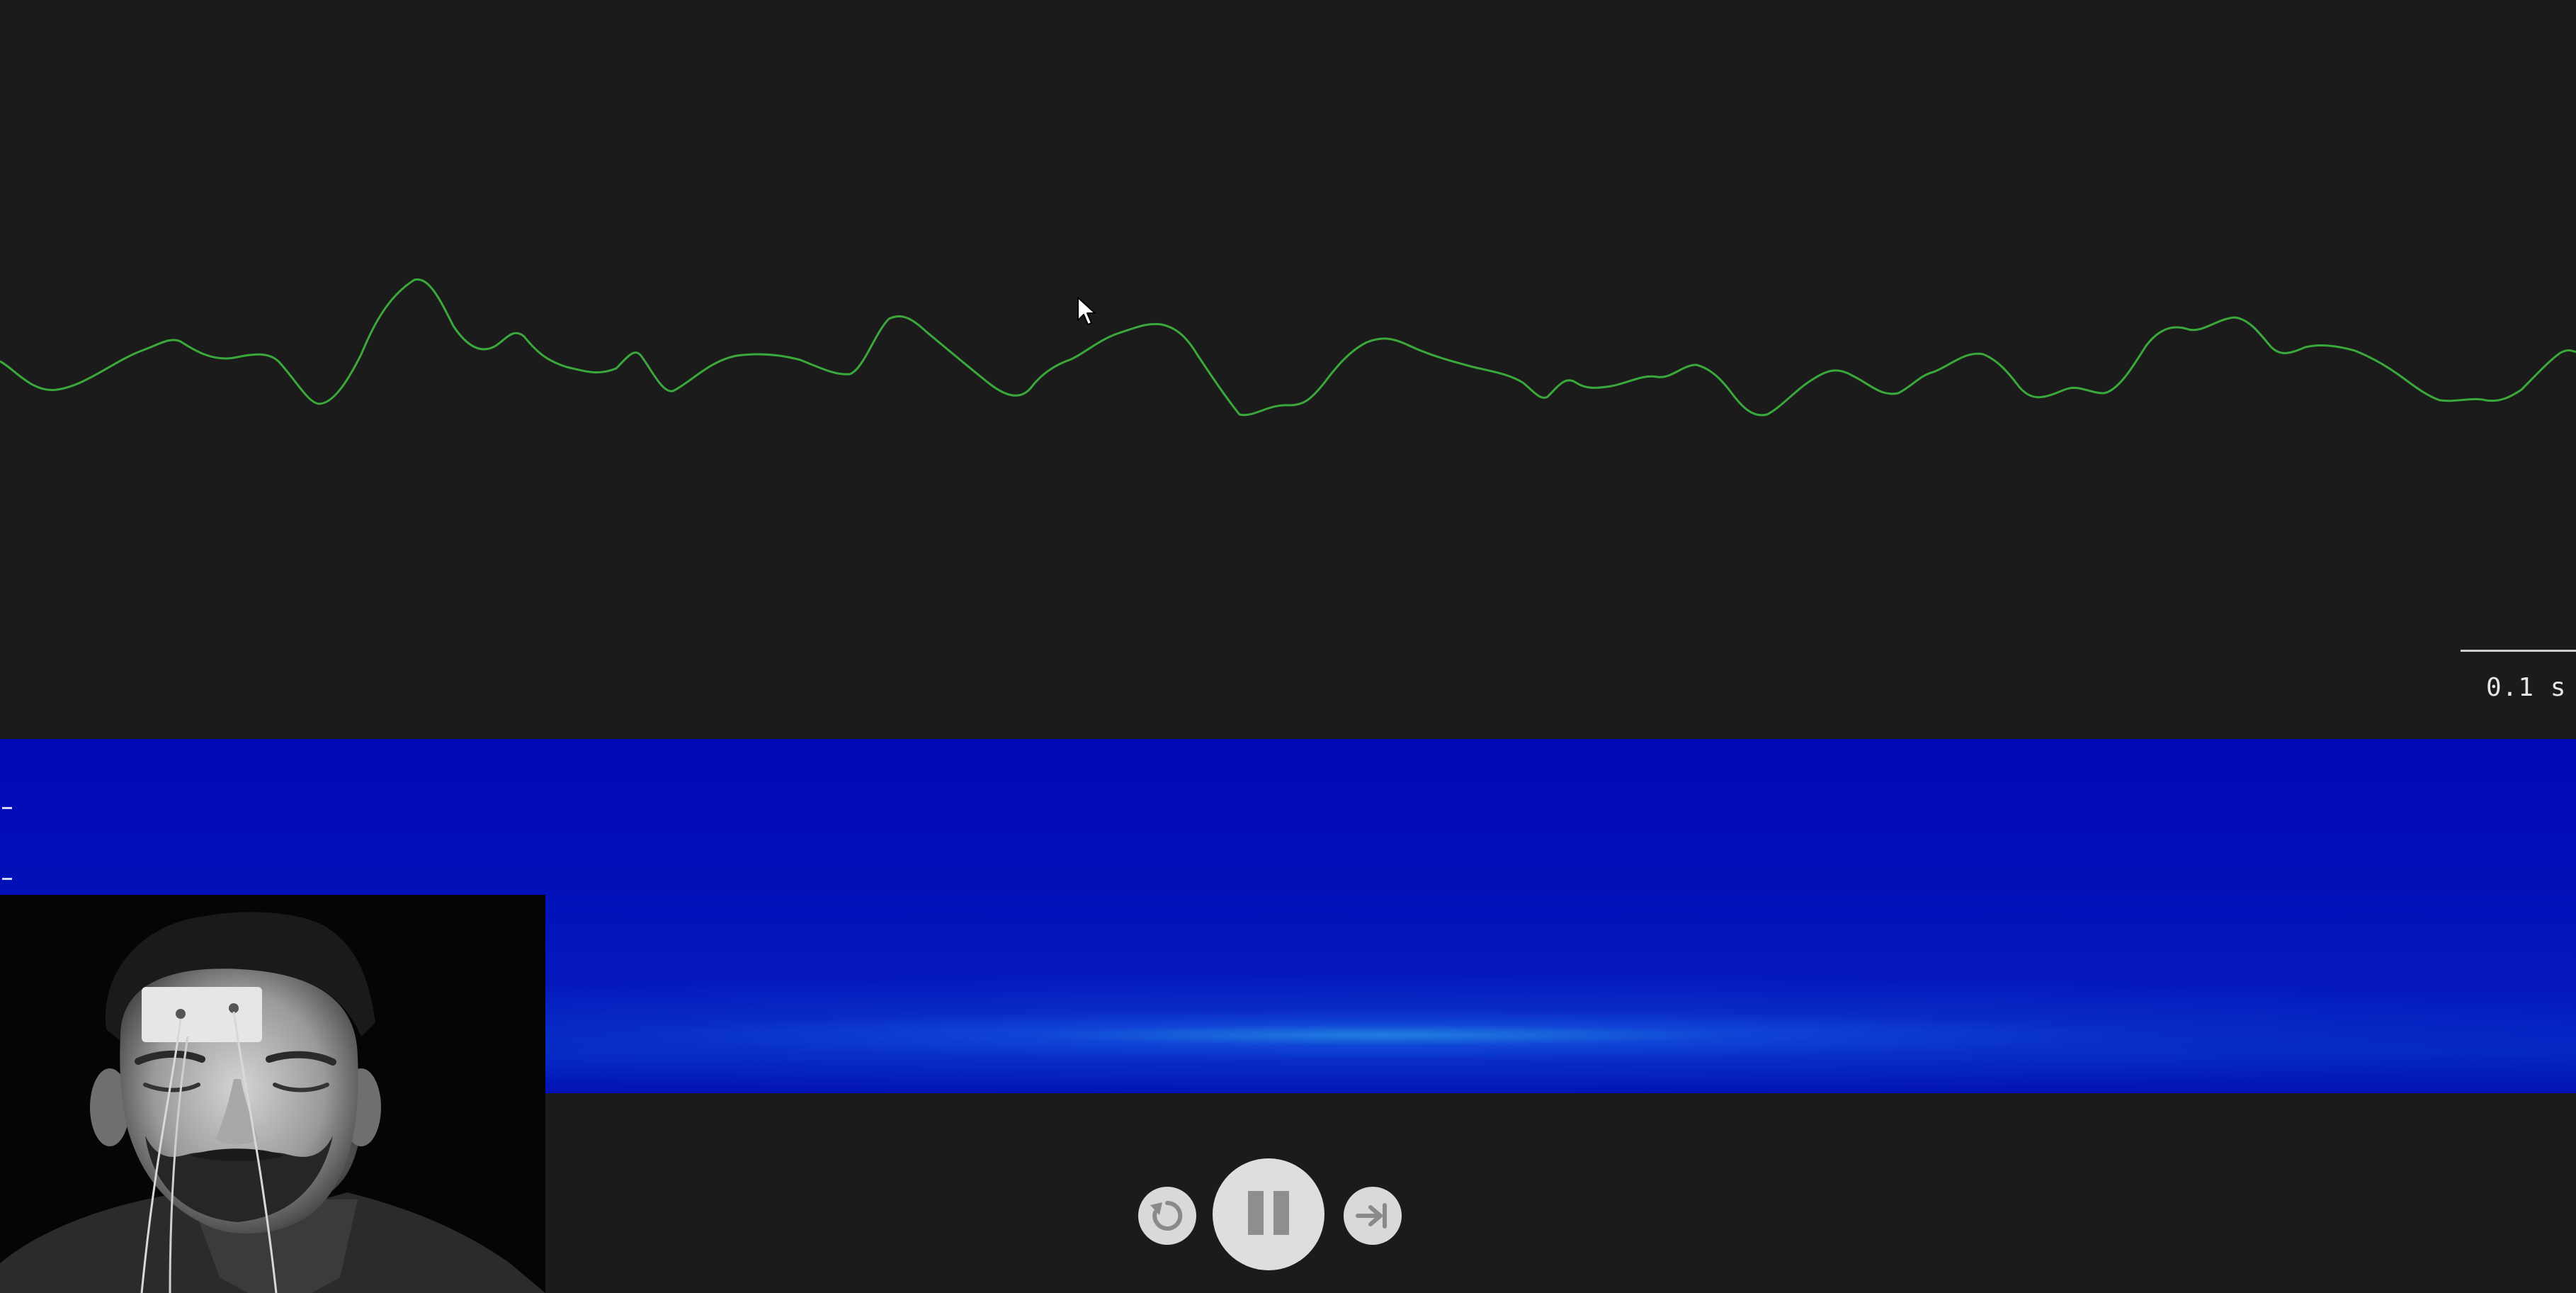 This screenshot has width=2576, height=1293. I want to click on playback-controls, so click(1267, 1212).